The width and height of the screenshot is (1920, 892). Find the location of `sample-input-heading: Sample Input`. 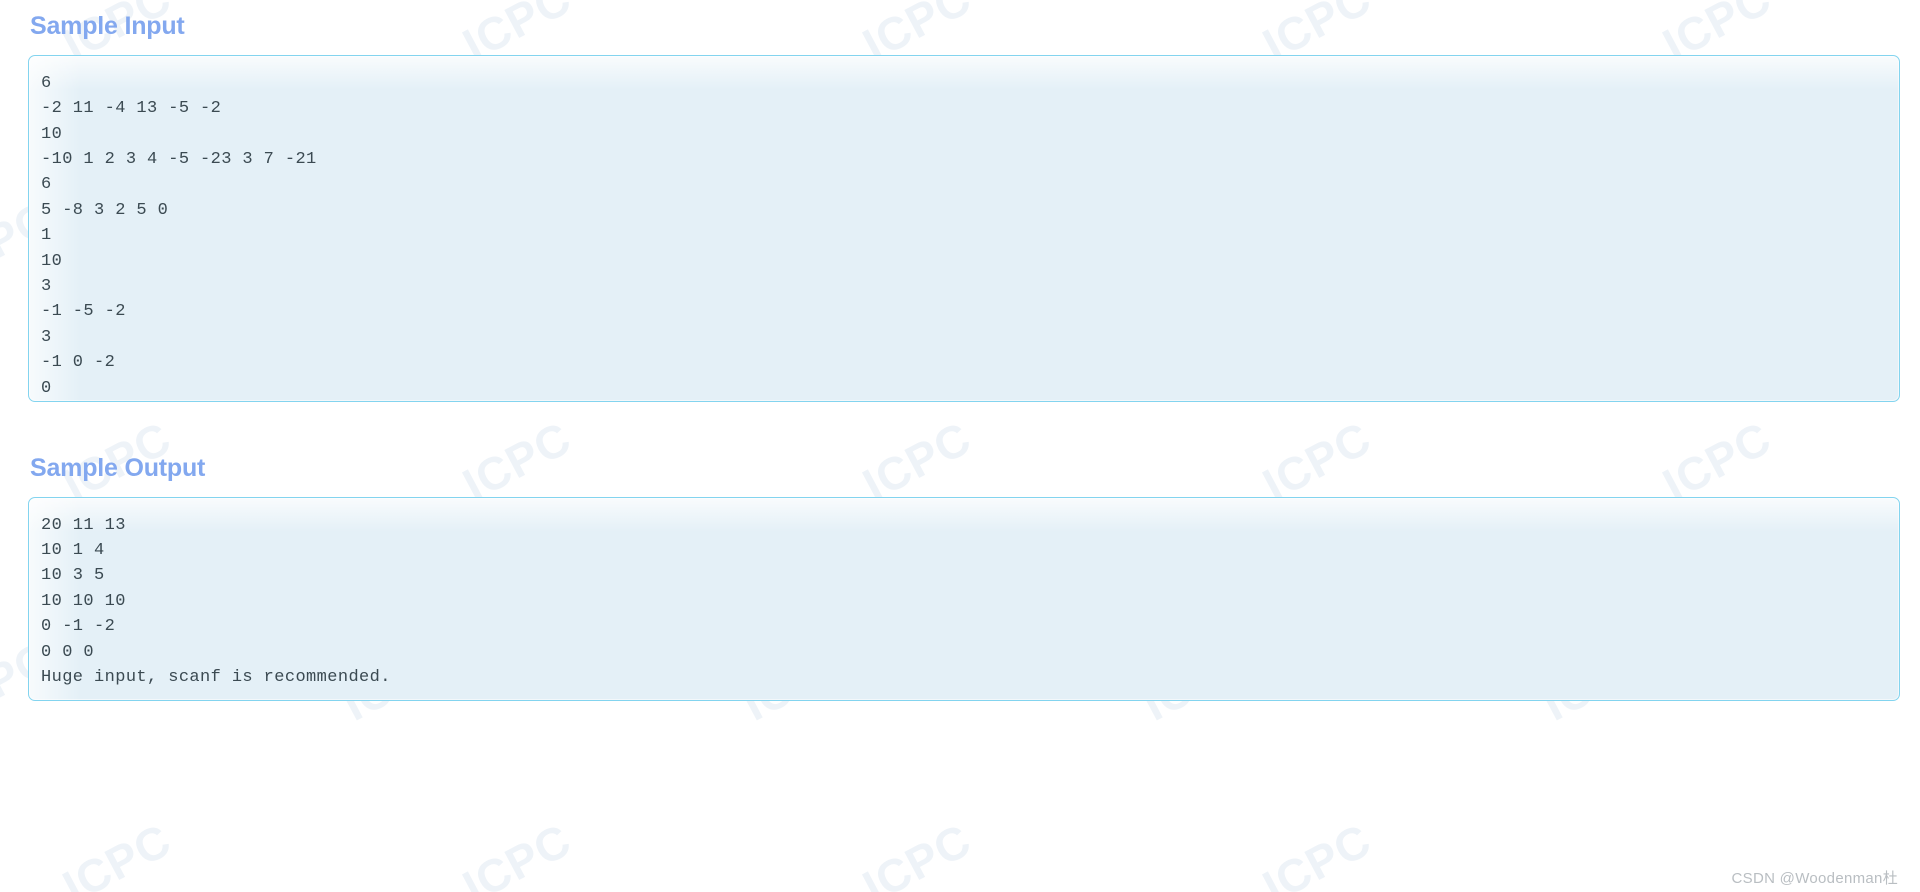

sample-input-heading: Sample Input is located at coordinates (107, 26).